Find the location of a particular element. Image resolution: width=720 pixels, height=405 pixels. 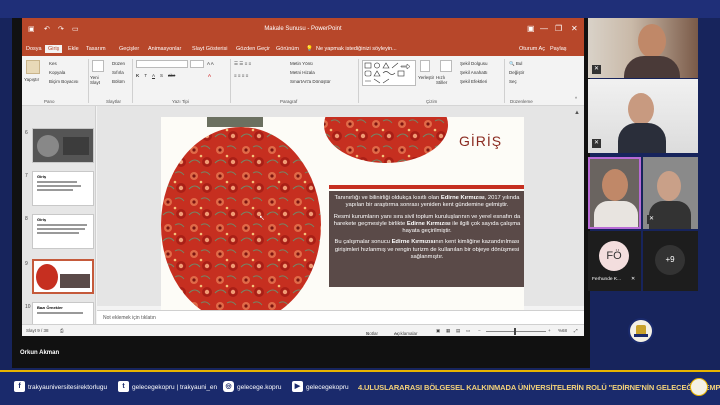

paragraph-emphasis: Edirne Kırmızısı is located at coordinates (428, 223).